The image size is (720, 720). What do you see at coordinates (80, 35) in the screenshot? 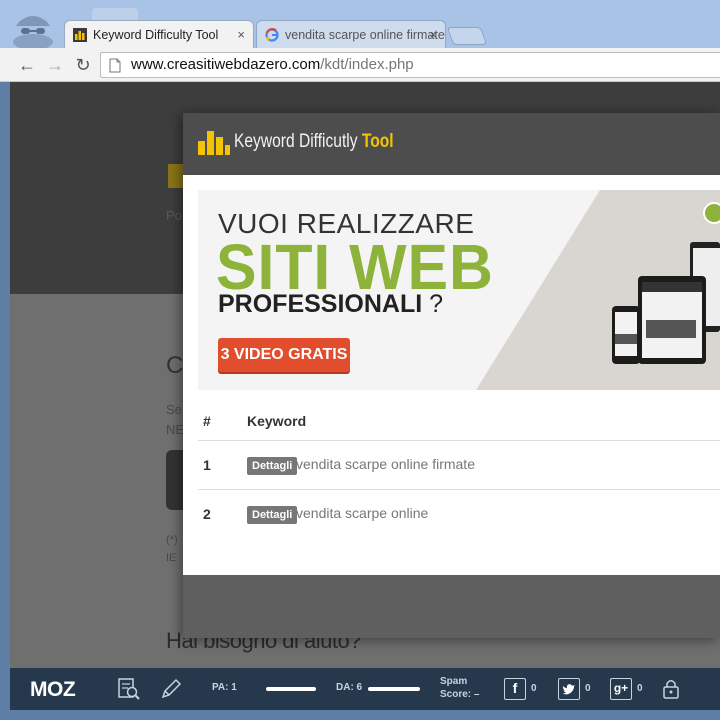
I see `bar-chart-favicon-icon` at bounding box center [80, 35].